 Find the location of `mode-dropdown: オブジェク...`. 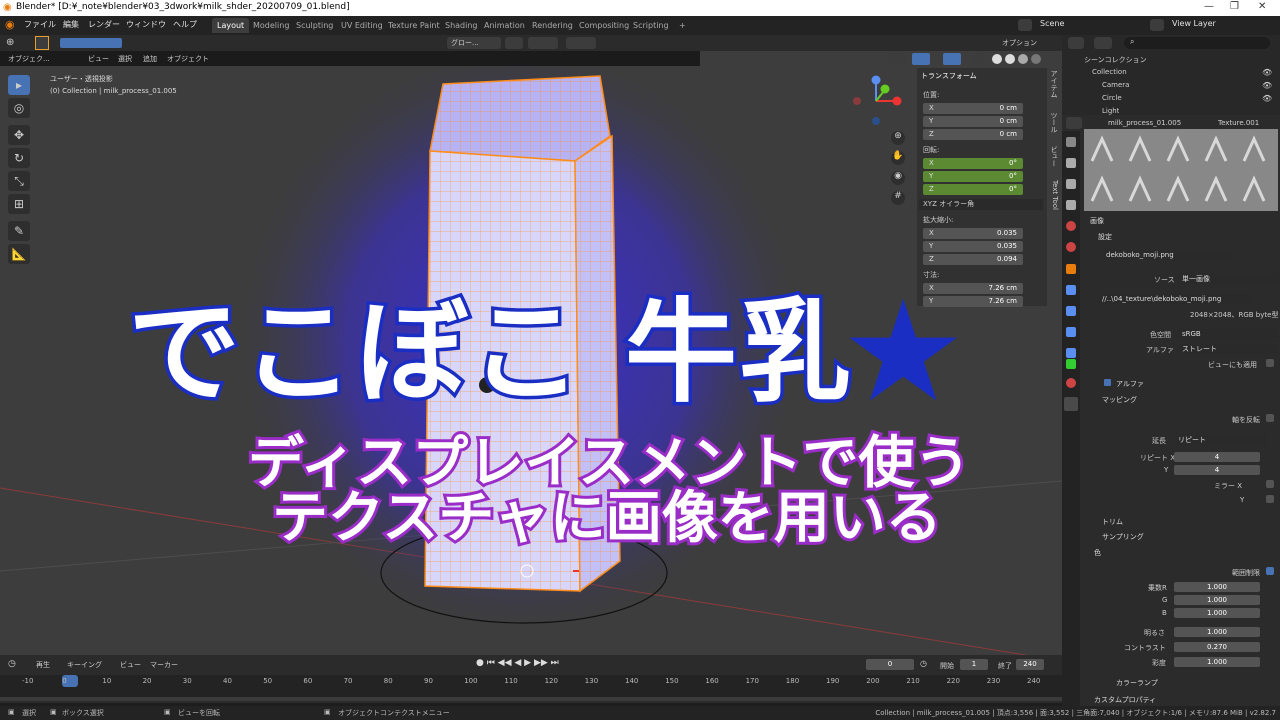

mode-dropdown: オブジェク... is located at coordinates (29, 59).